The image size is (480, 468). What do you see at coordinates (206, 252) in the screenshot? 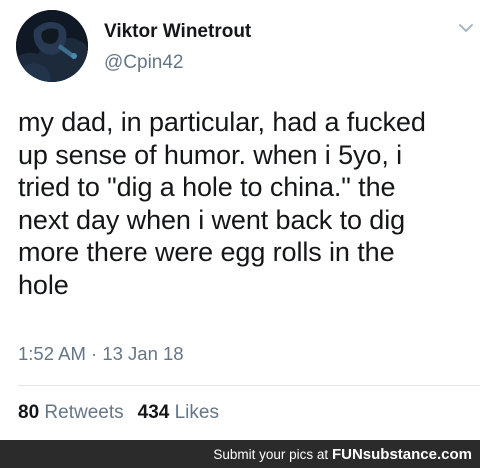
I see `tweet-text-line: more there were egg rolls in the` at bounding box center [206, 252].